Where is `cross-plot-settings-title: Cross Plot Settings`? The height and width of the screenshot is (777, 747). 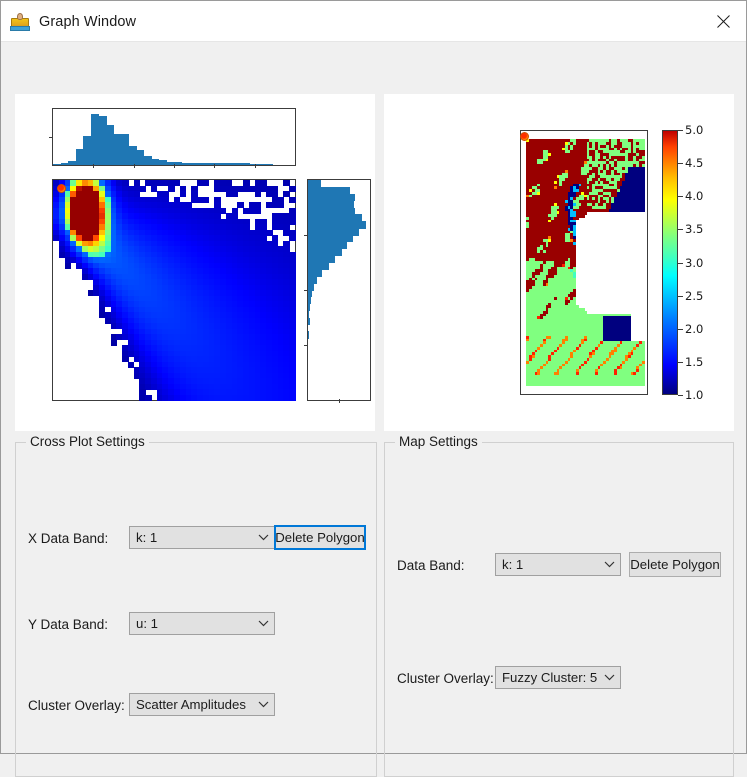
cross-plot-settings-title: Cross Plot Settings is located at coordinates (87, 441).